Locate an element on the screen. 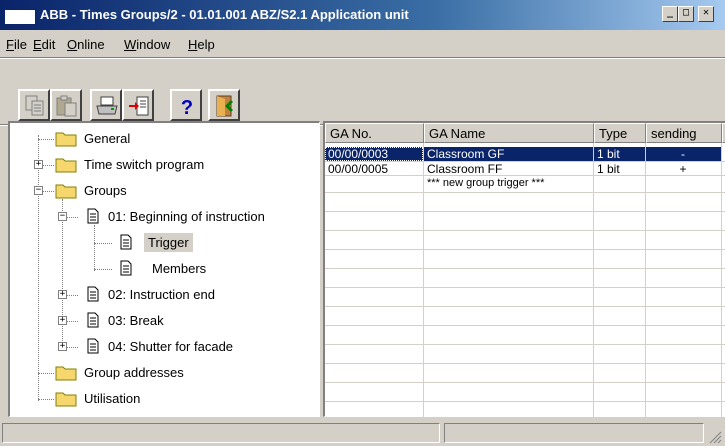  paste-button is located at coordinates (66, 105).